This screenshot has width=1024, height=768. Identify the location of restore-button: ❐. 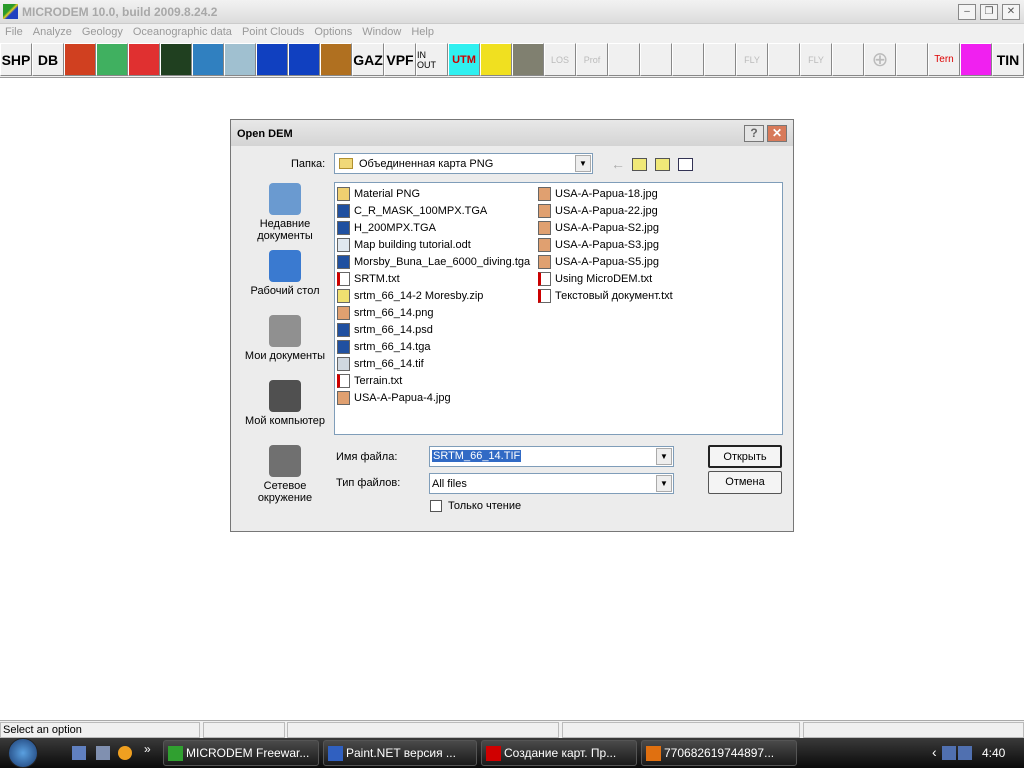
(989, 12).